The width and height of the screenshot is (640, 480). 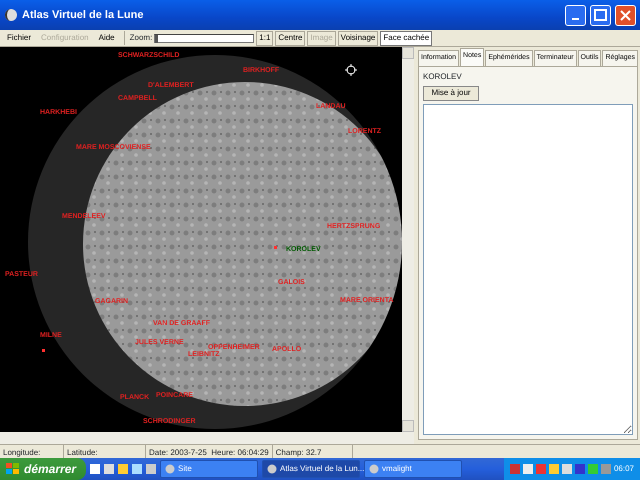 I want to click on toolbar-button: Face cachée, so click(x=406, y=38).